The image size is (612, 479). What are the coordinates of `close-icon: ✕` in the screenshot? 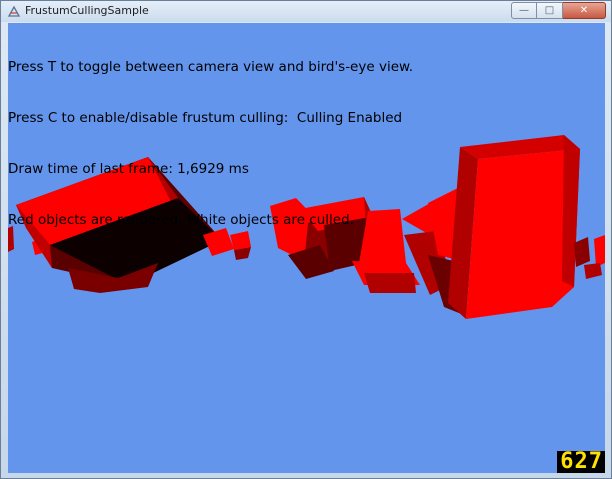 It's located at (584, 10).